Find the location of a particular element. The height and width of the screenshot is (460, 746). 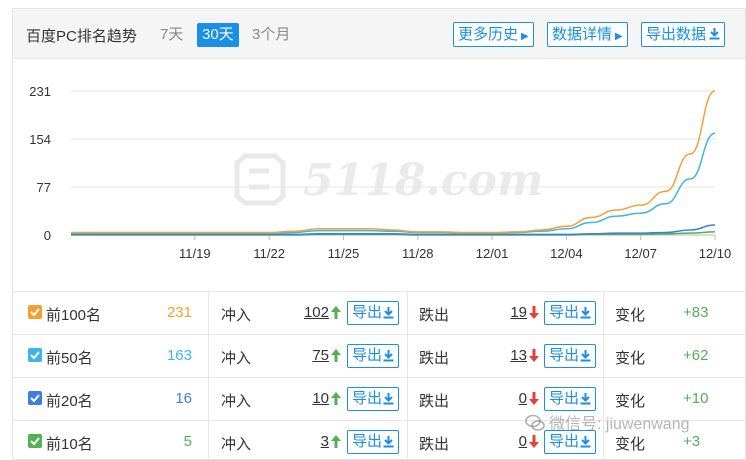

x-tick-label: 11/28 is located at coordinates (418, 253).